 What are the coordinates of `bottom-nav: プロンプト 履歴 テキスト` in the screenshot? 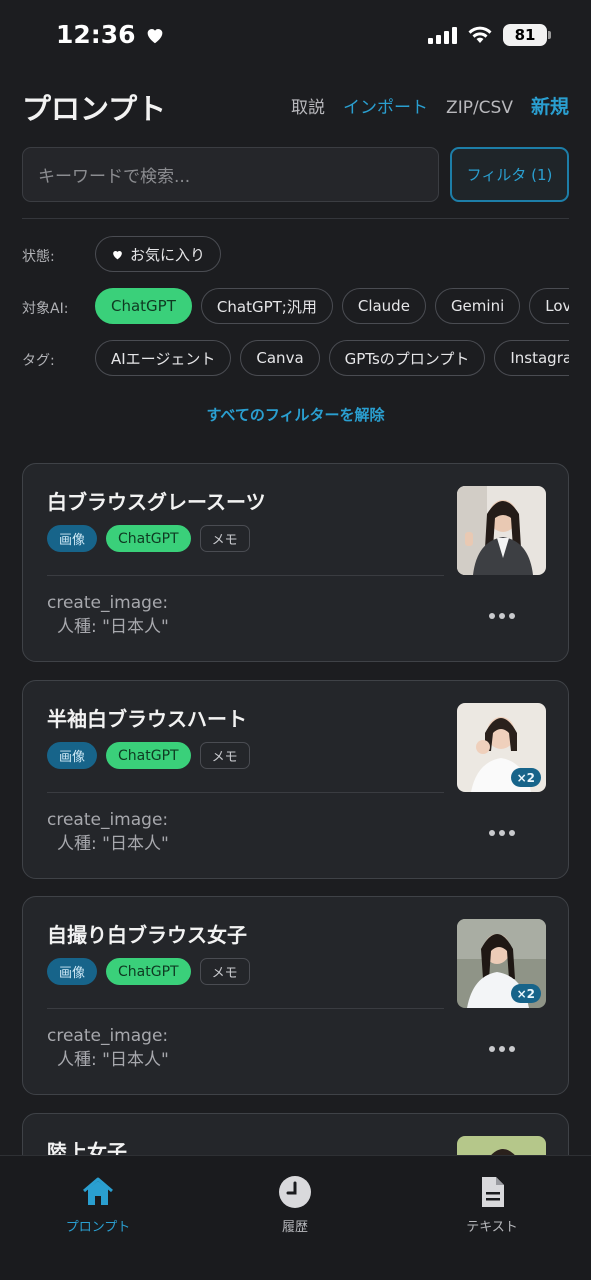 It's located at (295, 1217).